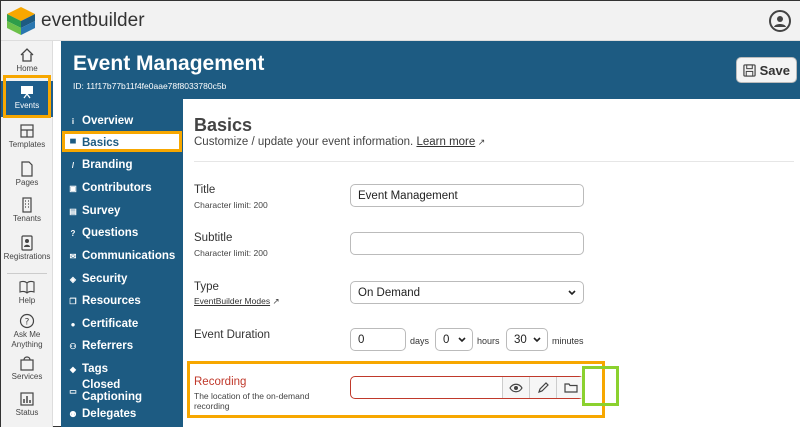 The width and height of the screenshot is (800, 427). What do you see at coordinates (205, 190) in the screenshot?
I see `title-label: Title` at bounding box center [205, 190].